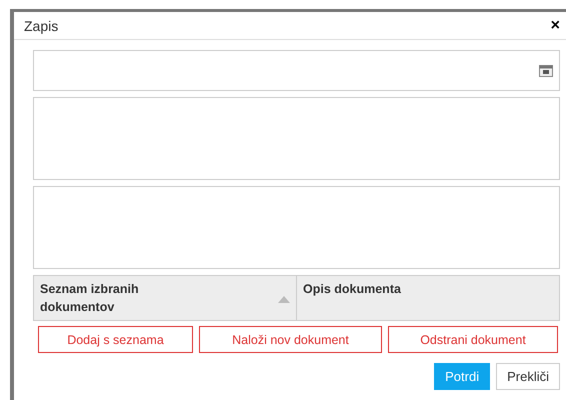 The height and width of the screenshot is (400, 566). I want to click on action-button: Dodaj s seznama, so click(115, 339).